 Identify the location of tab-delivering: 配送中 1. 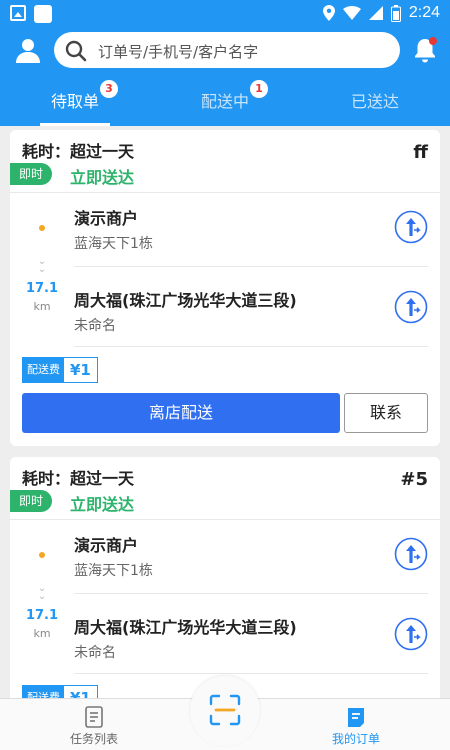
(225, 100).